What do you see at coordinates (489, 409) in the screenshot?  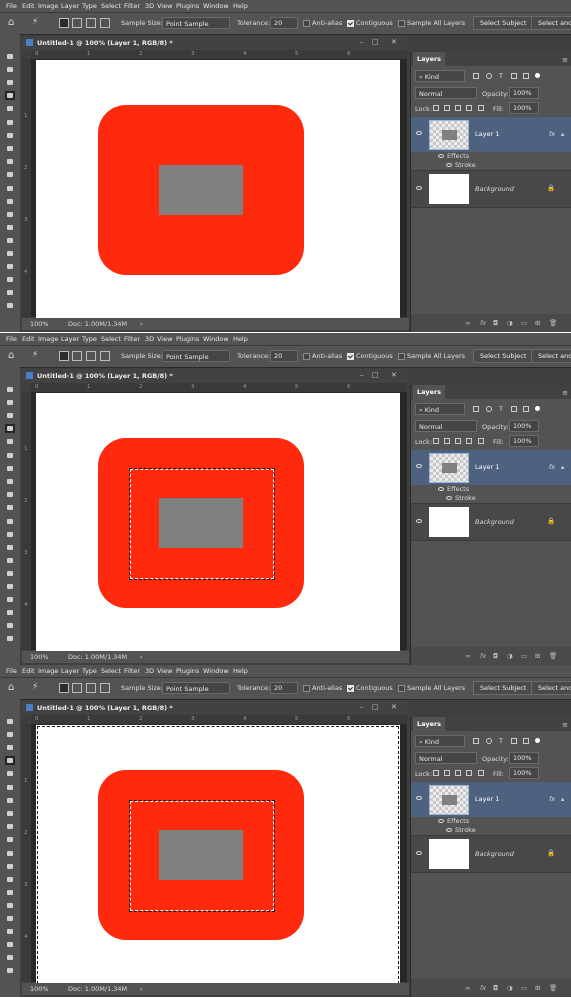 I see `adjustment-filter-icon` at bounding box center [489, 409].